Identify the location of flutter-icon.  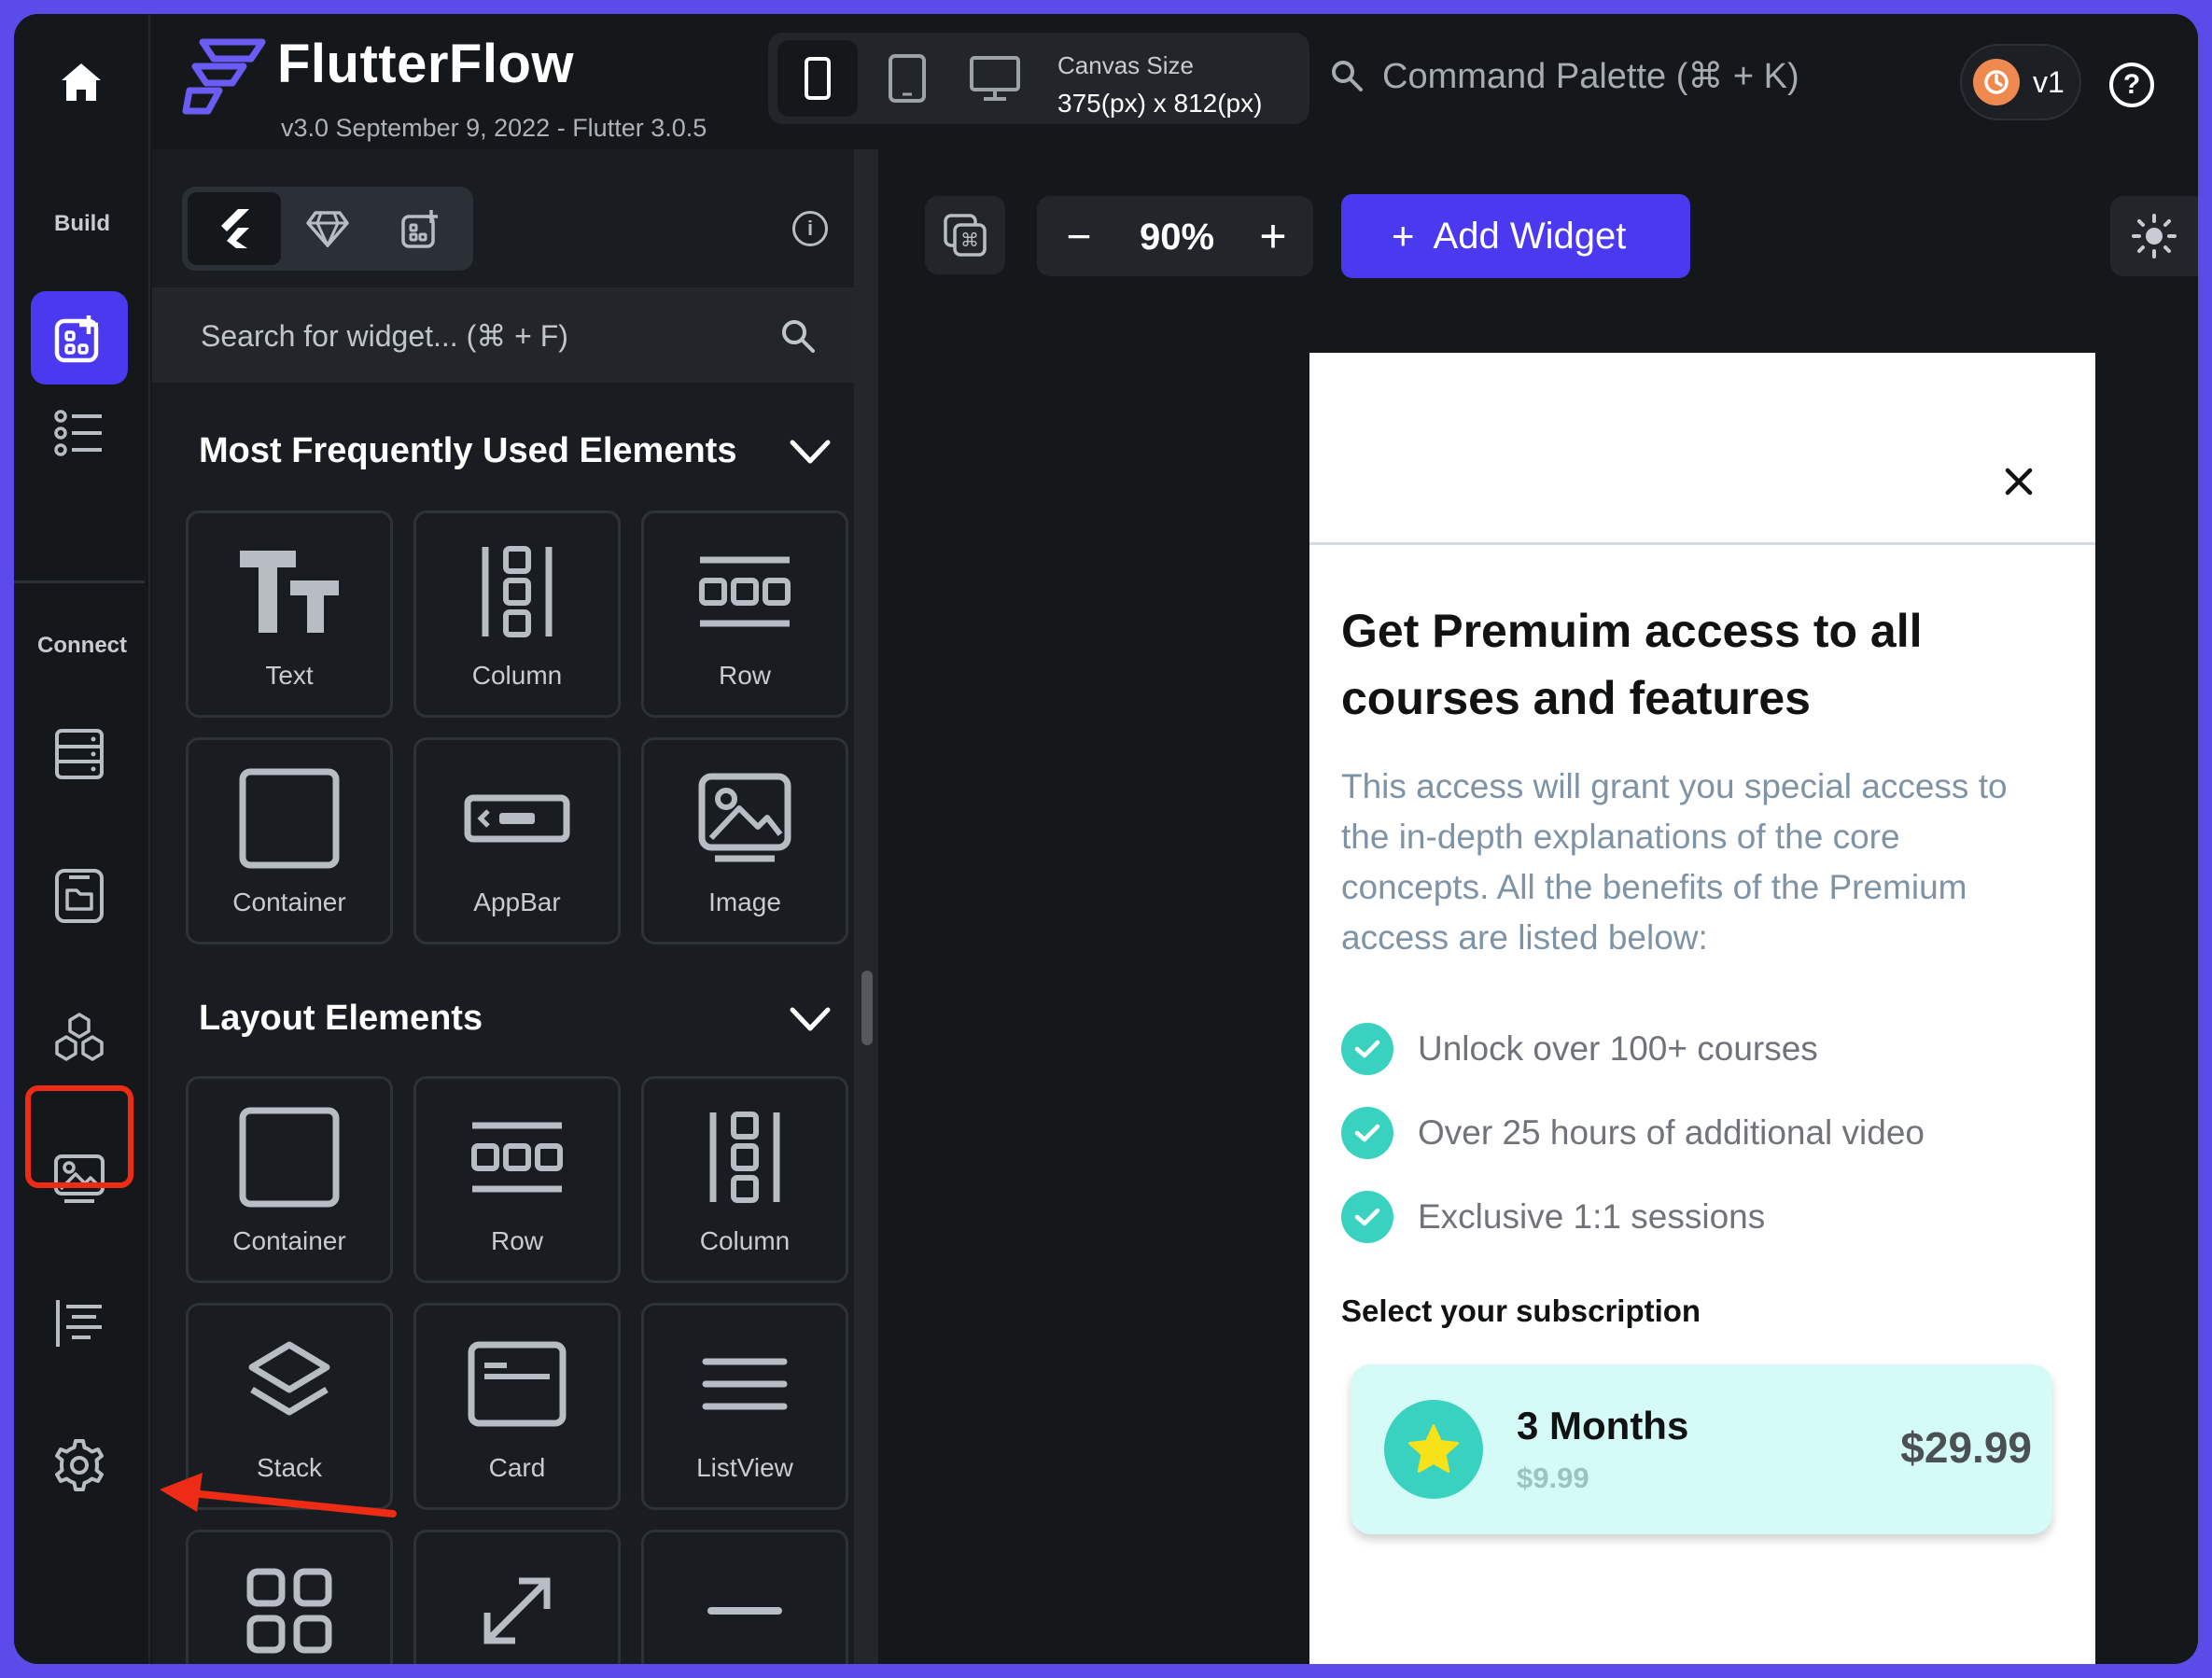
(235, 228).